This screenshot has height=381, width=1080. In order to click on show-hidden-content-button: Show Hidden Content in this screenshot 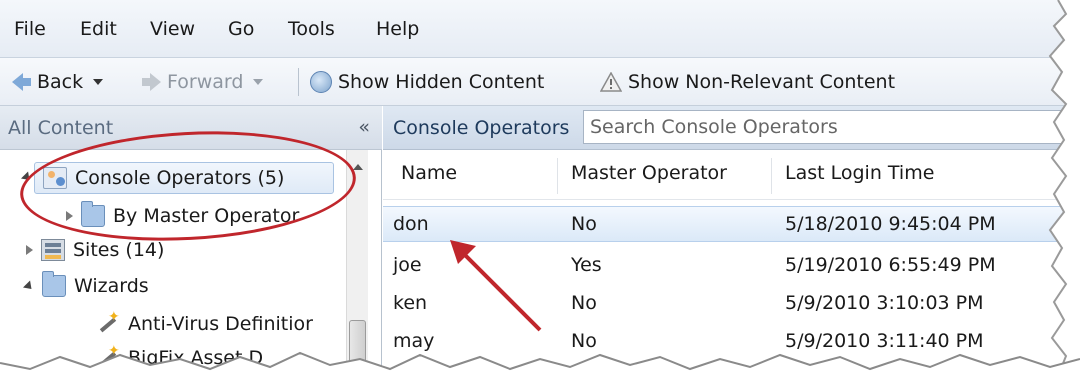, I will do `click(427, 82)`.